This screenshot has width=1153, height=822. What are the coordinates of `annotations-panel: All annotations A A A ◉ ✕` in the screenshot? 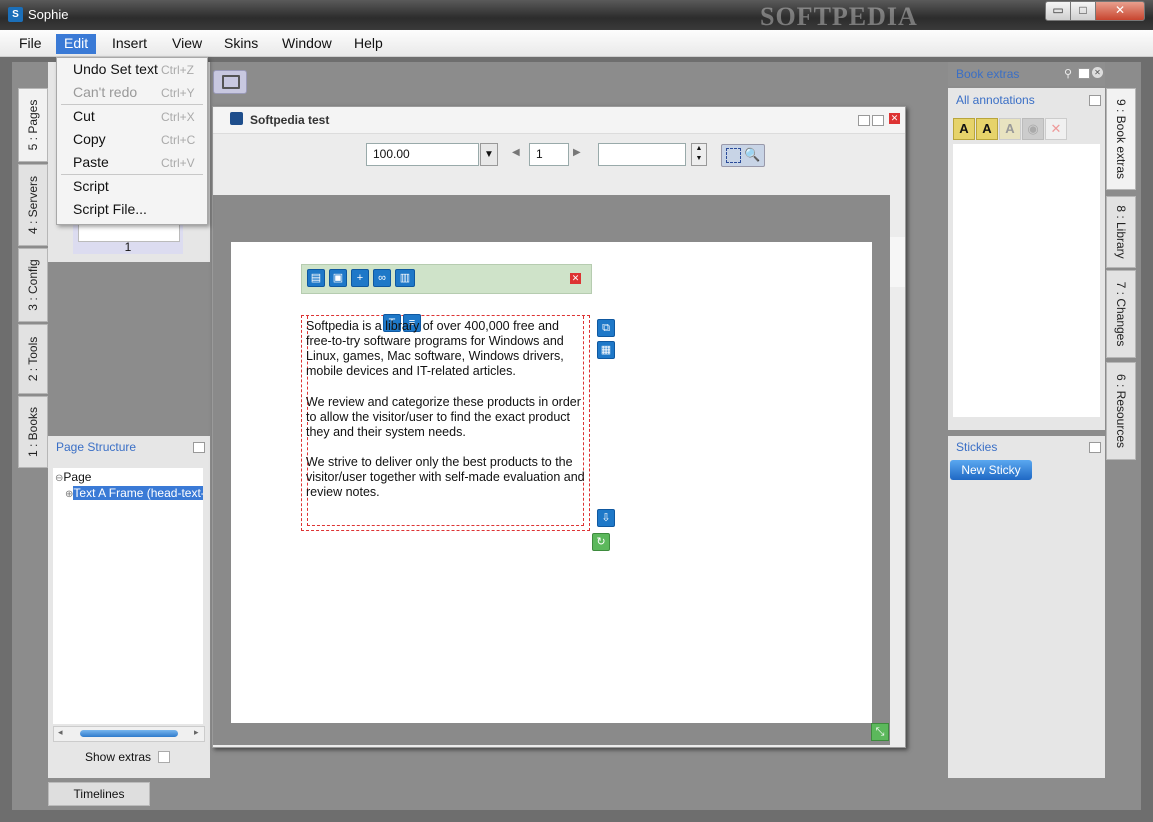 It's located at (1026, 259).